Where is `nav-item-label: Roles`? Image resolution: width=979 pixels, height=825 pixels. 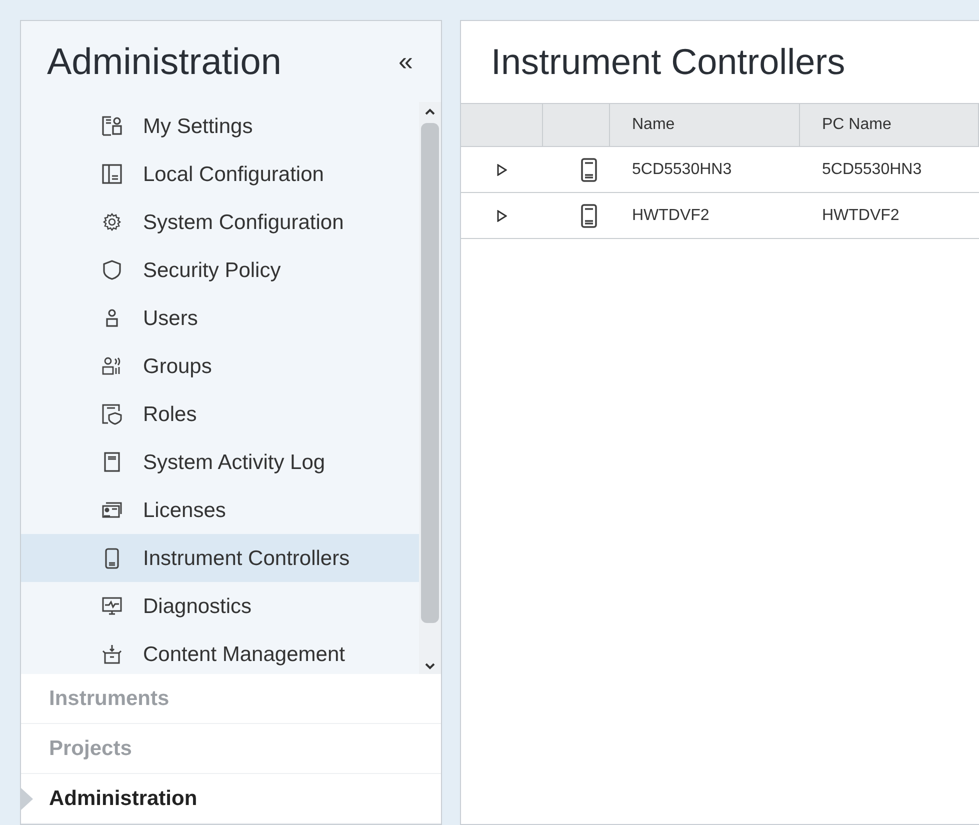 nav-item-label: Roles is located at coordinates (170, 415).